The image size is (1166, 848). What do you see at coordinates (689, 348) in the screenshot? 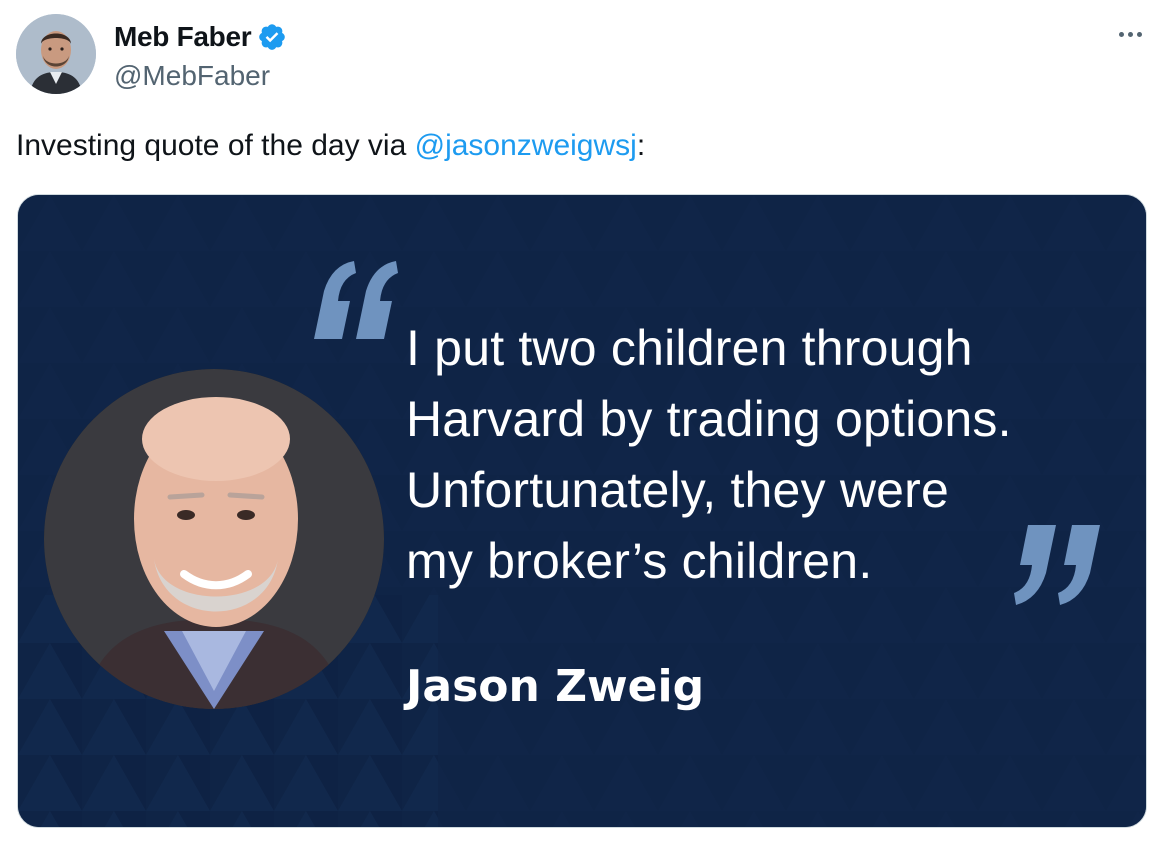
I see `quote-line: I put two children through` at bounding box center [689, 348].